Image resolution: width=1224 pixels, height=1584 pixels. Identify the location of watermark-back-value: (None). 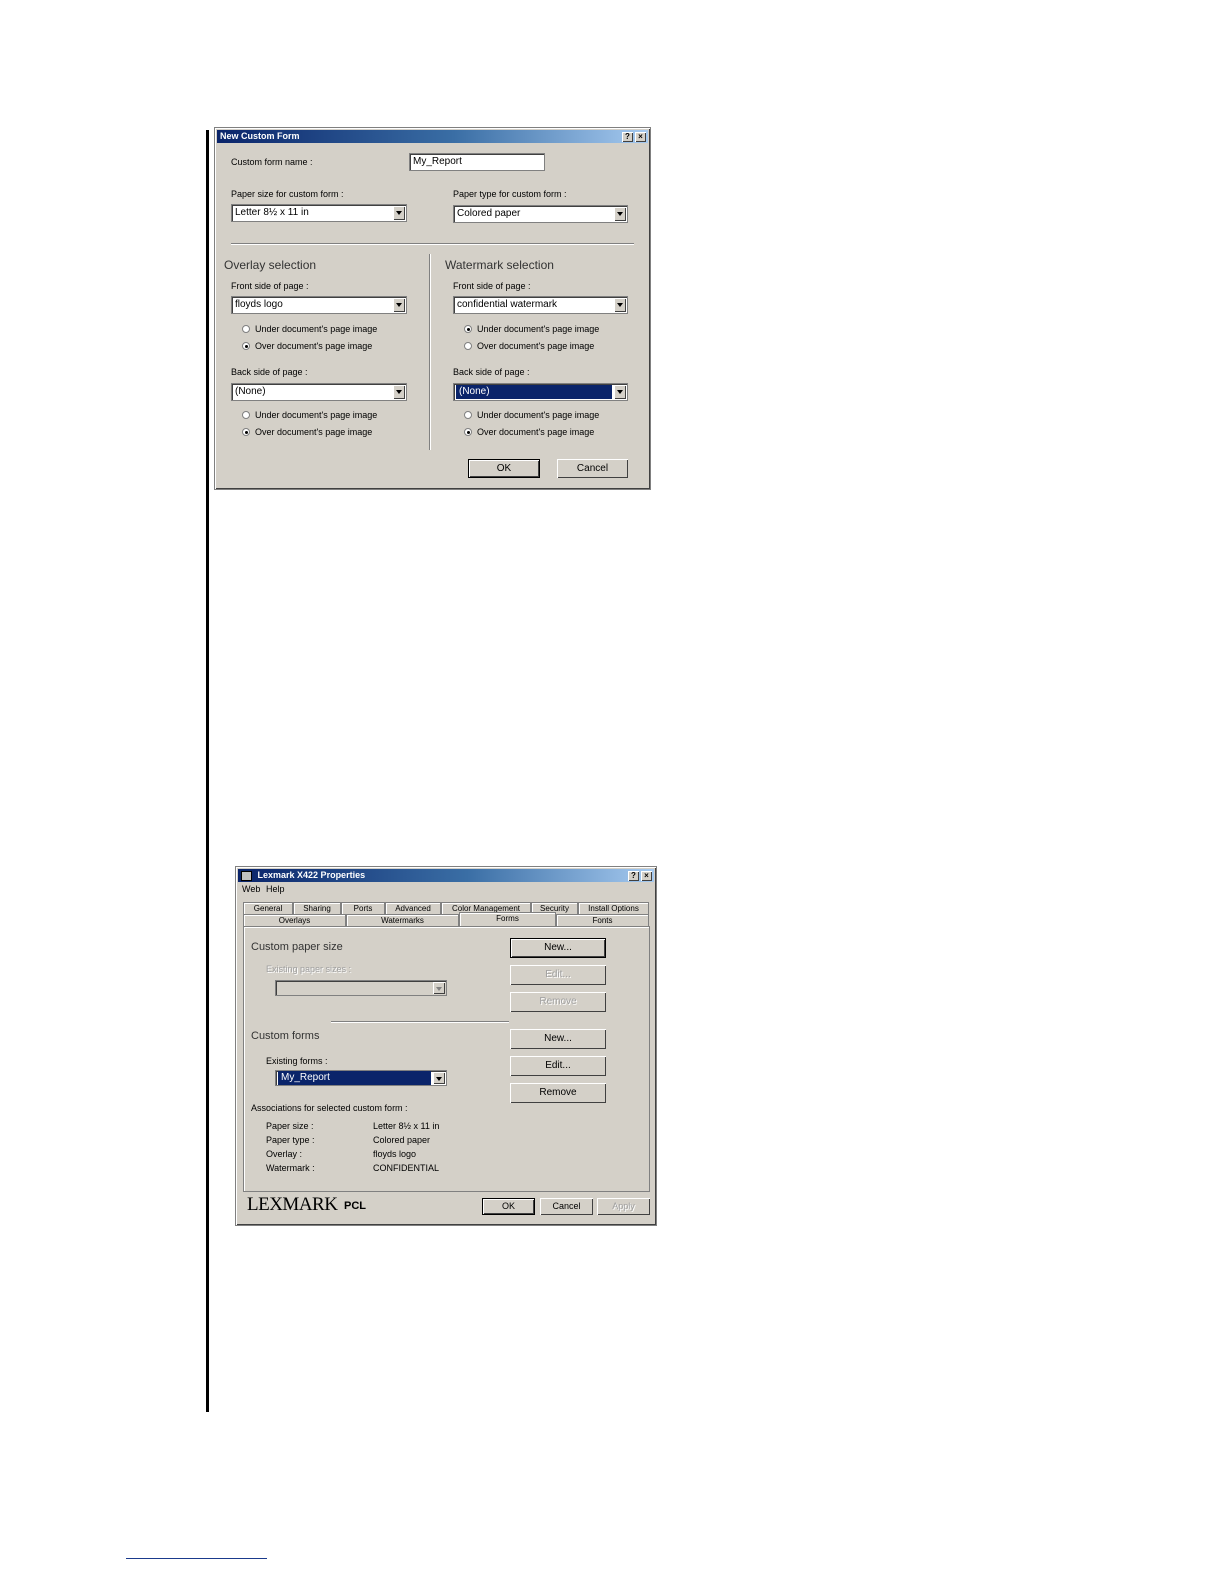
(534, 392).